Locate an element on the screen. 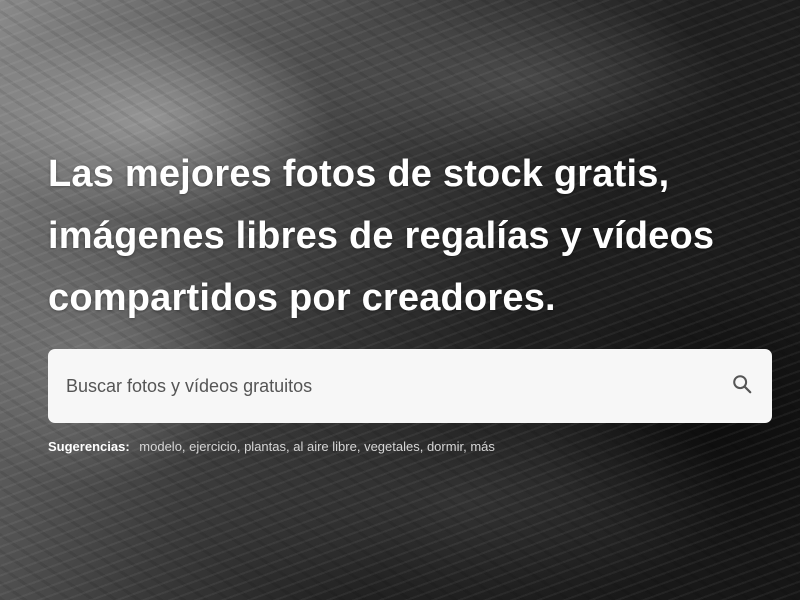  hero-headline-line: imágenes libres de regalías y vídeos is located at coordinates (381, 236).